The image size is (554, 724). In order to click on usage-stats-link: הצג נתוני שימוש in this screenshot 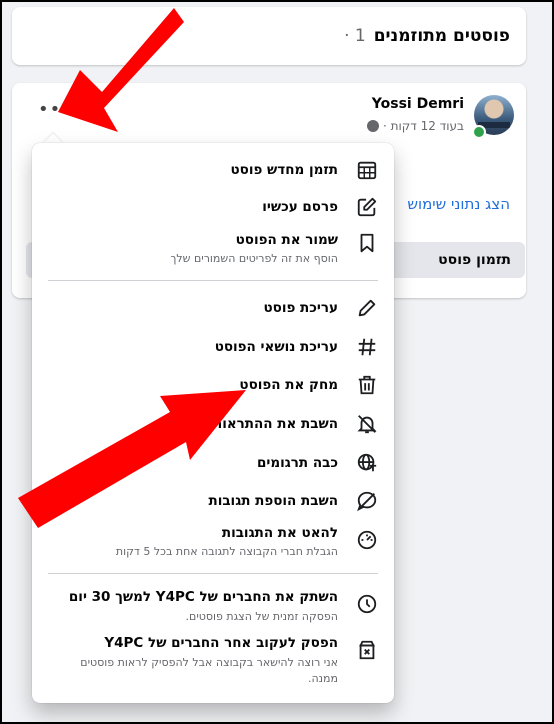, I will do `click(458, 204)`.